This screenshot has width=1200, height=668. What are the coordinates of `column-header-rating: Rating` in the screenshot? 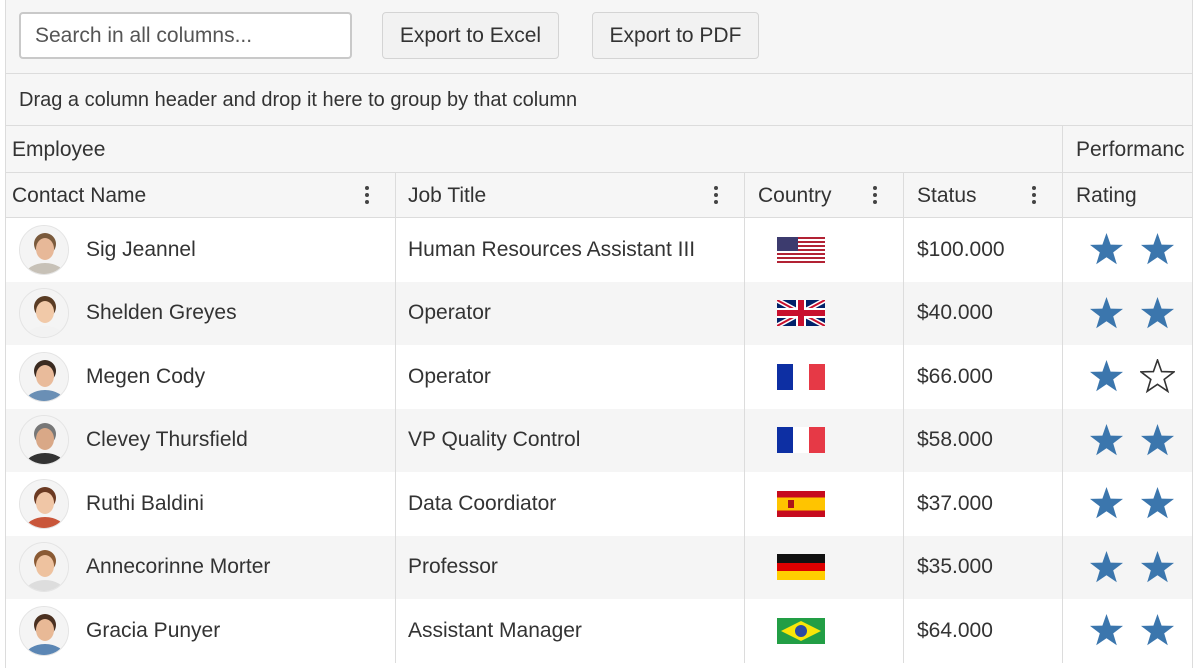 It's located at (1127, 195).